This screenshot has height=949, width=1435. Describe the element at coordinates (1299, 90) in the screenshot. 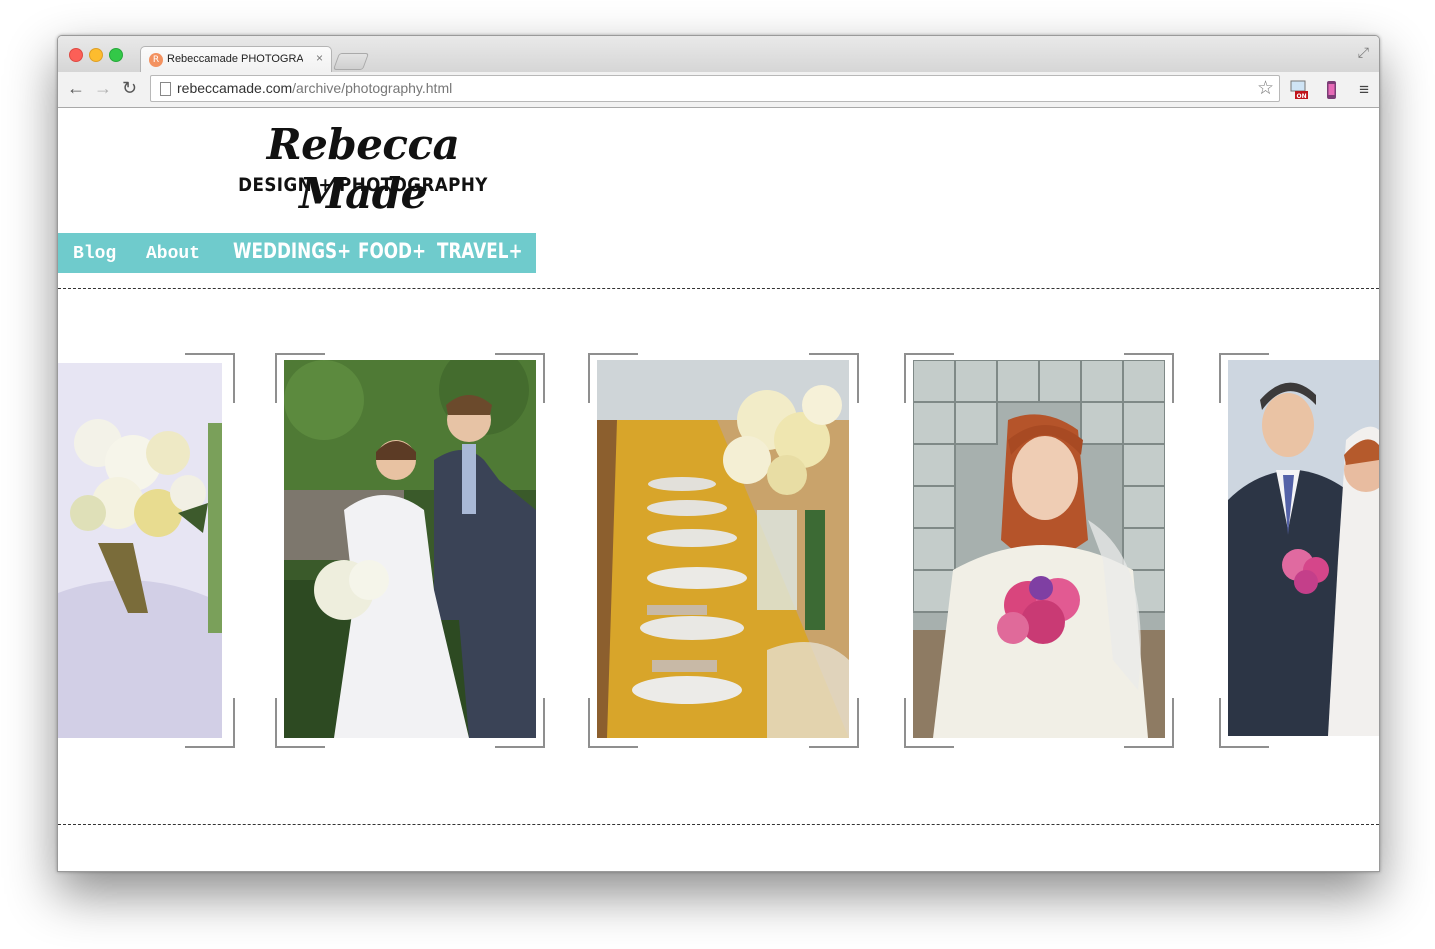

I see `extension-on-icon: ON` at that location.